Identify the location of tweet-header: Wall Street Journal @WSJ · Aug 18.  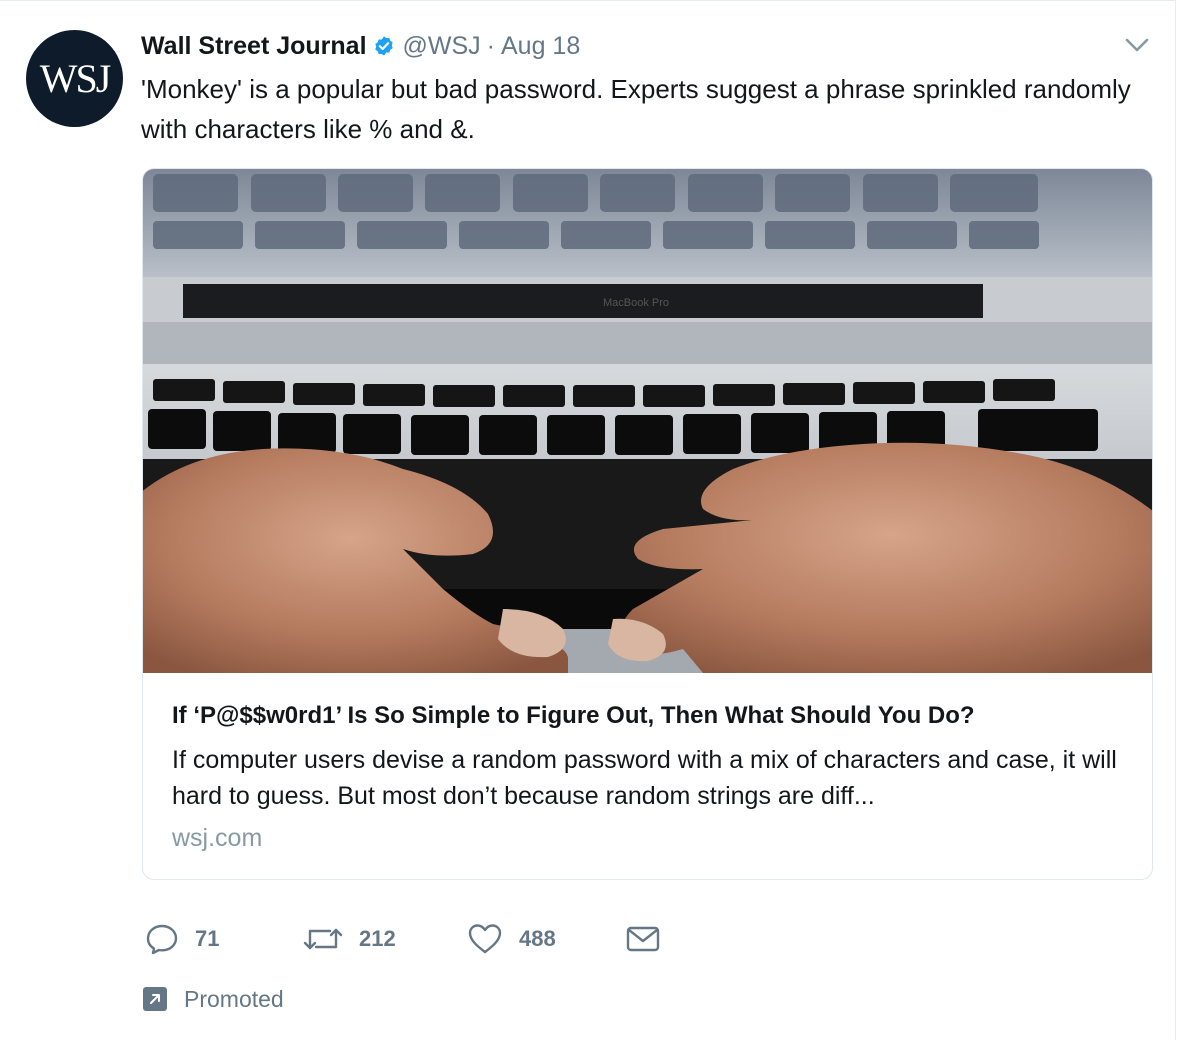
(360, 46).